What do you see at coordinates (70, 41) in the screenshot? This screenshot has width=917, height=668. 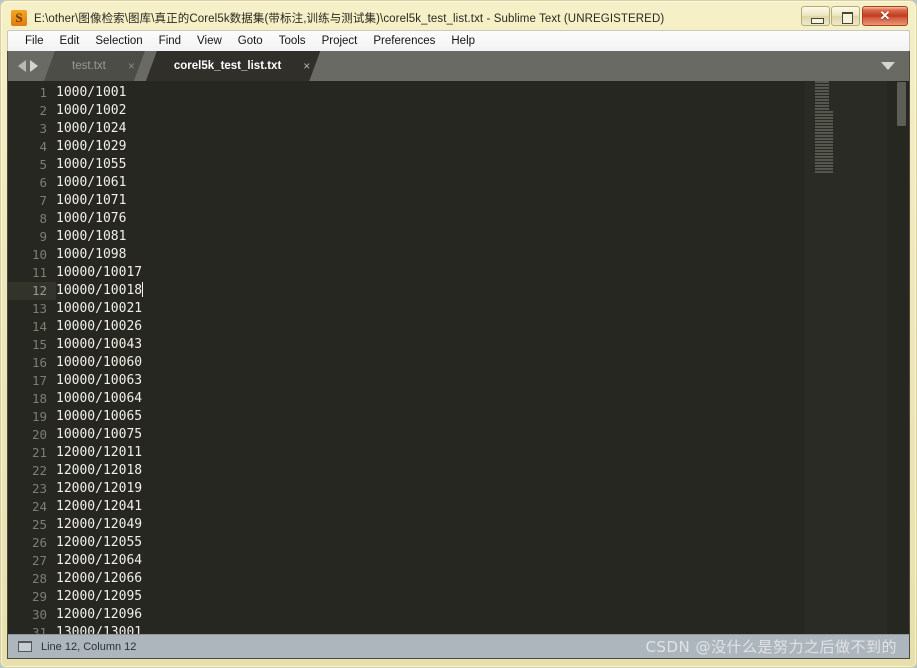 I see `menu-item-edit: Edit` at bounding box center [70, 41].